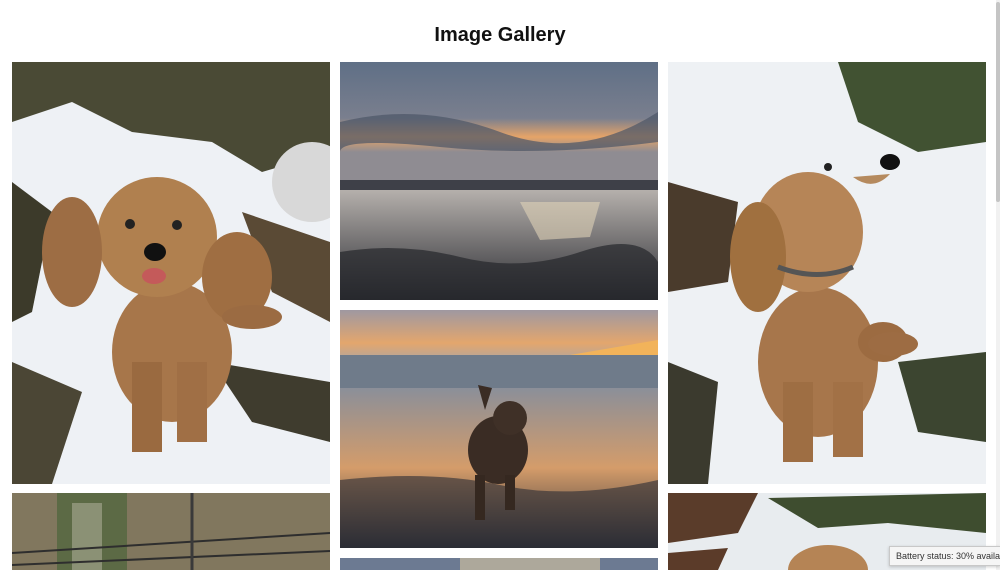  Describe the element at coordinates (499, 181) in the screenshot. I see `gallery-photo-beach-sunset` at that location.